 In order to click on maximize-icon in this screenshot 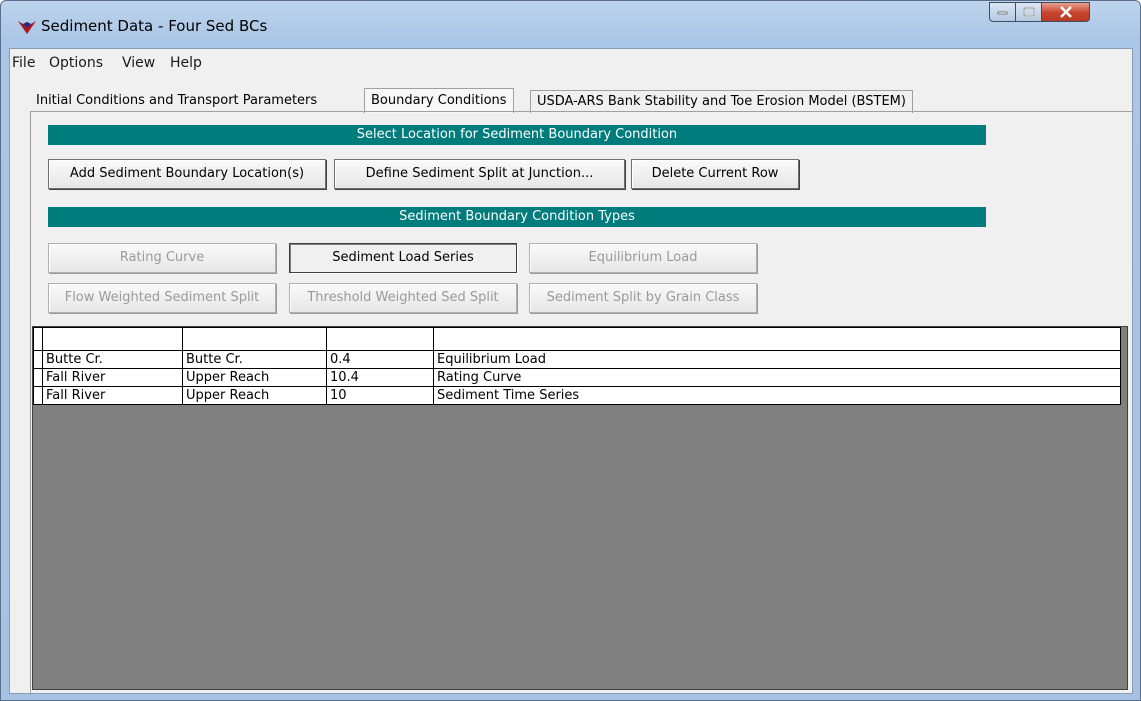, I will do `click(1028, 12)`.